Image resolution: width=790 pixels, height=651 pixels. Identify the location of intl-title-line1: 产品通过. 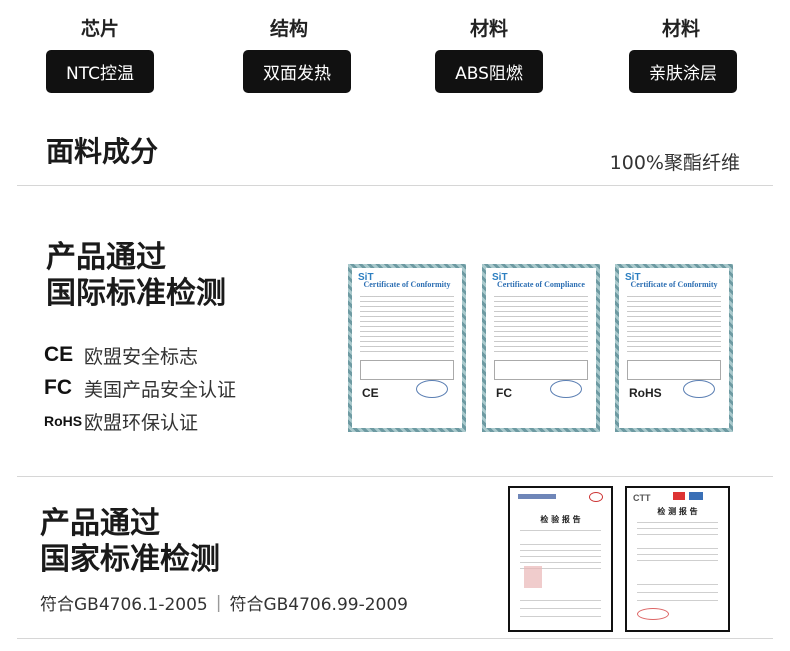
(106, 257).